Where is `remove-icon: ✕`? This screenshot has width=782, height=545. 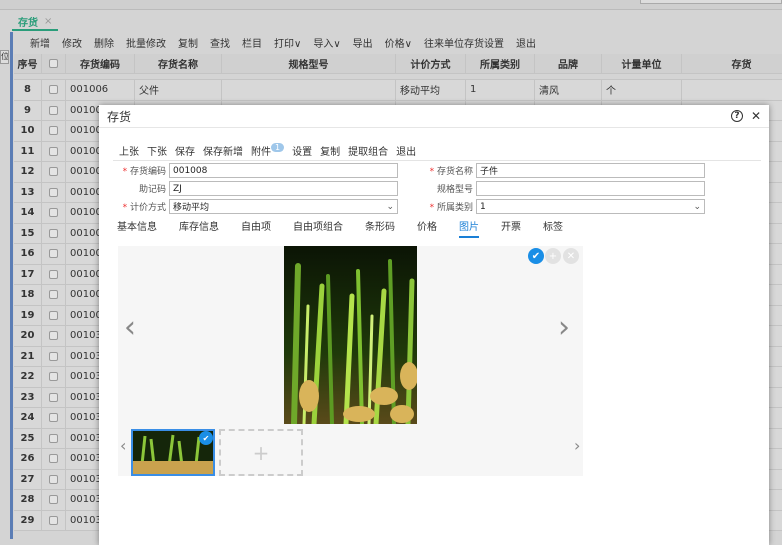
remove-icon: ✕ is located at coordinates (571, 256).